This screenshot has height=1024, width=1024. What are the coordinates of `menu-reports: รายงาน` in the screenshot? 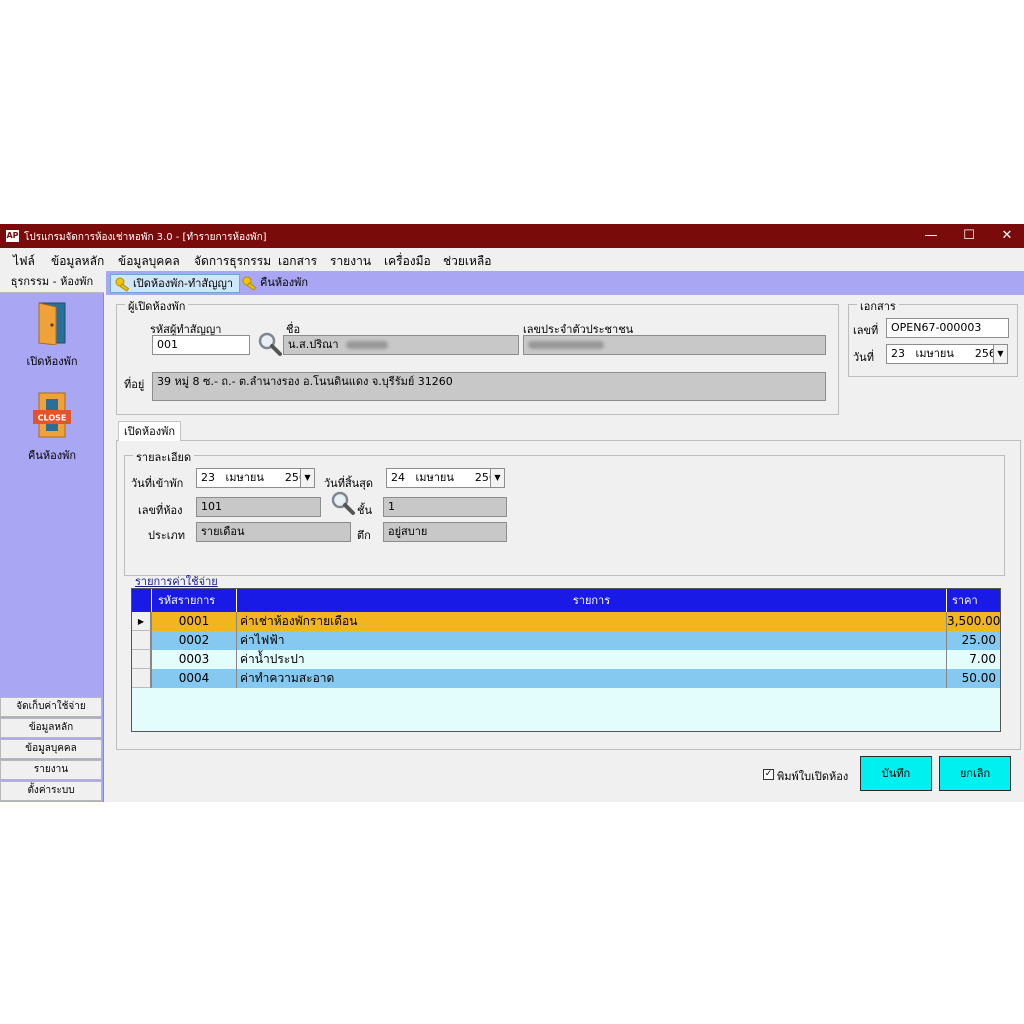 It's located at (350, 261).